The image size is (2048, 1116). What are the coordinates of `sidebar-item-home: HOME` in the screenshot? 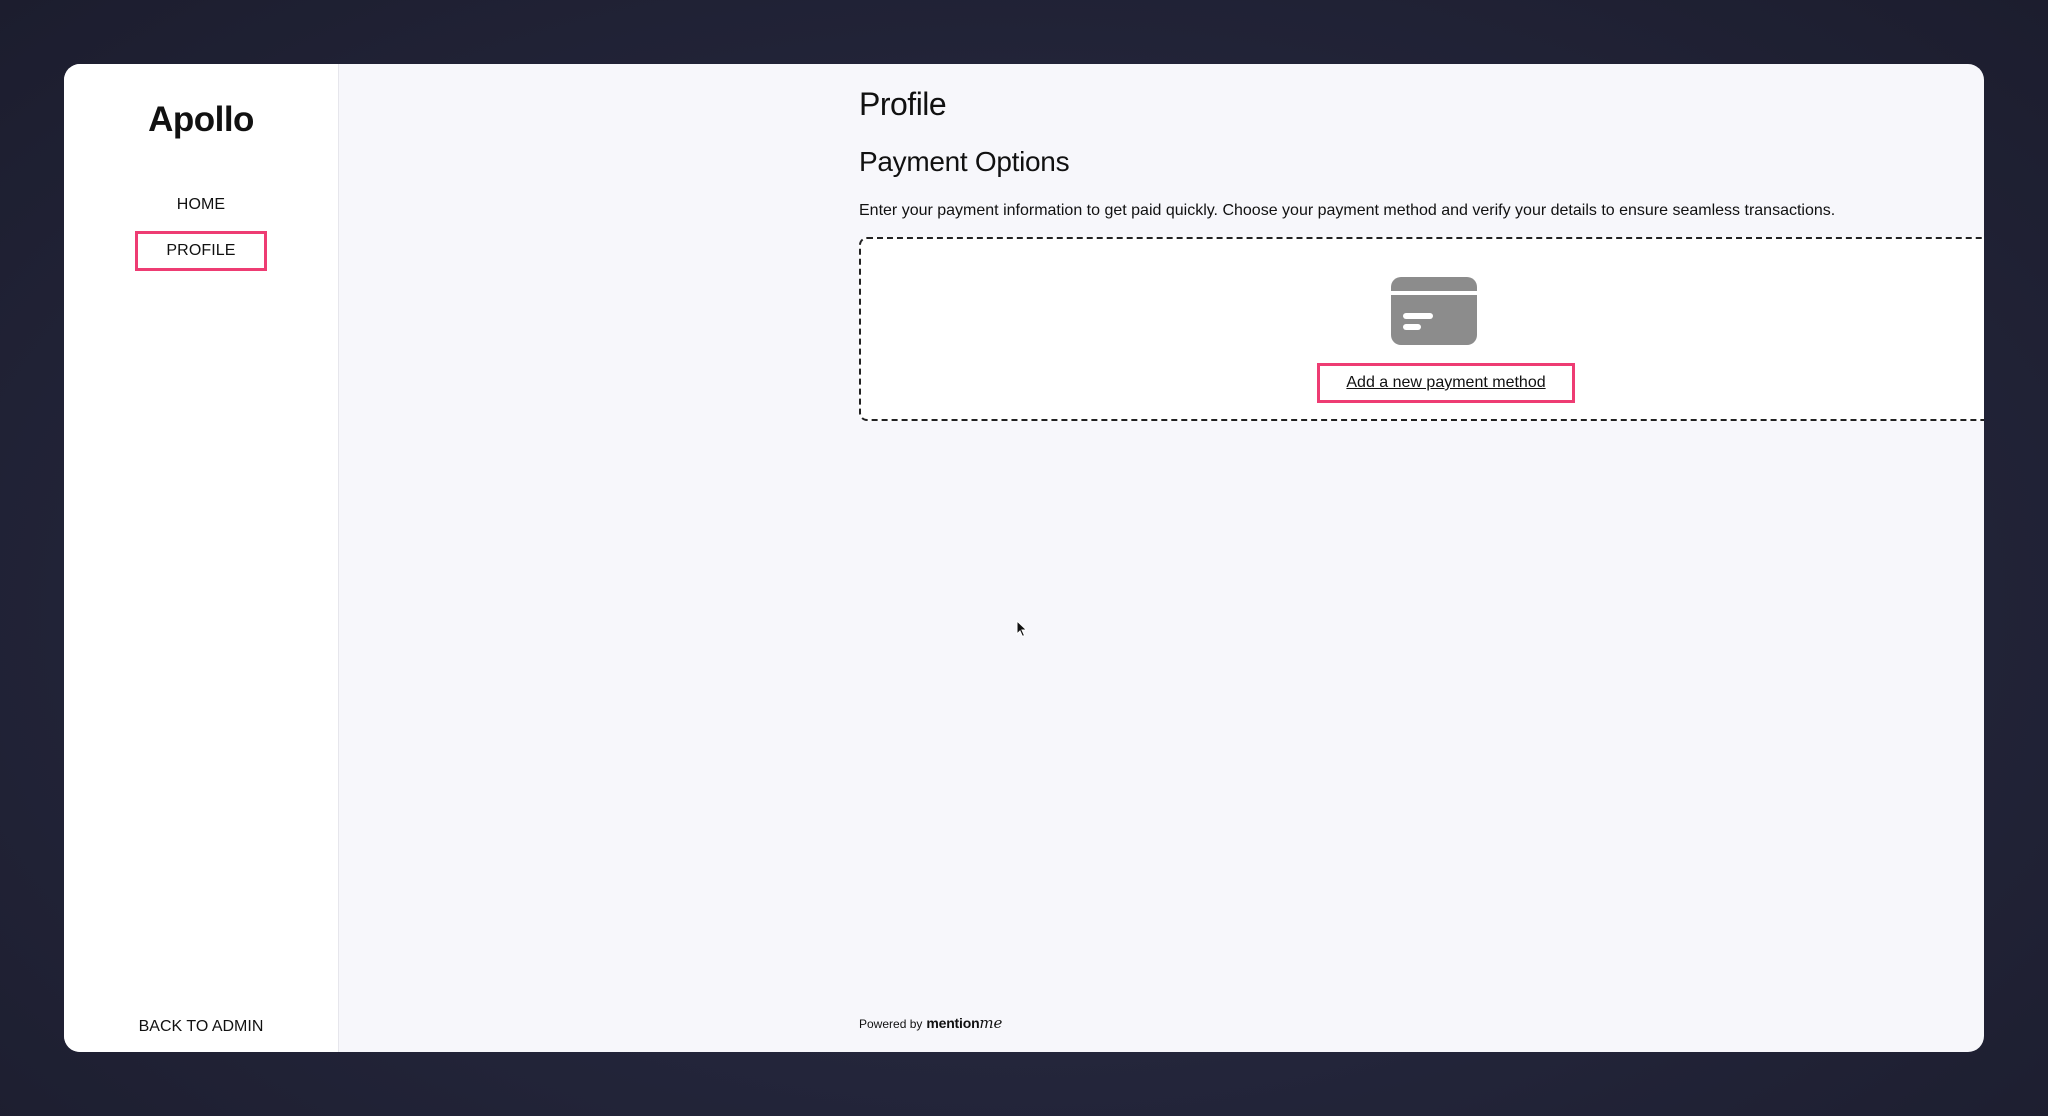 It's located at (201, 205).